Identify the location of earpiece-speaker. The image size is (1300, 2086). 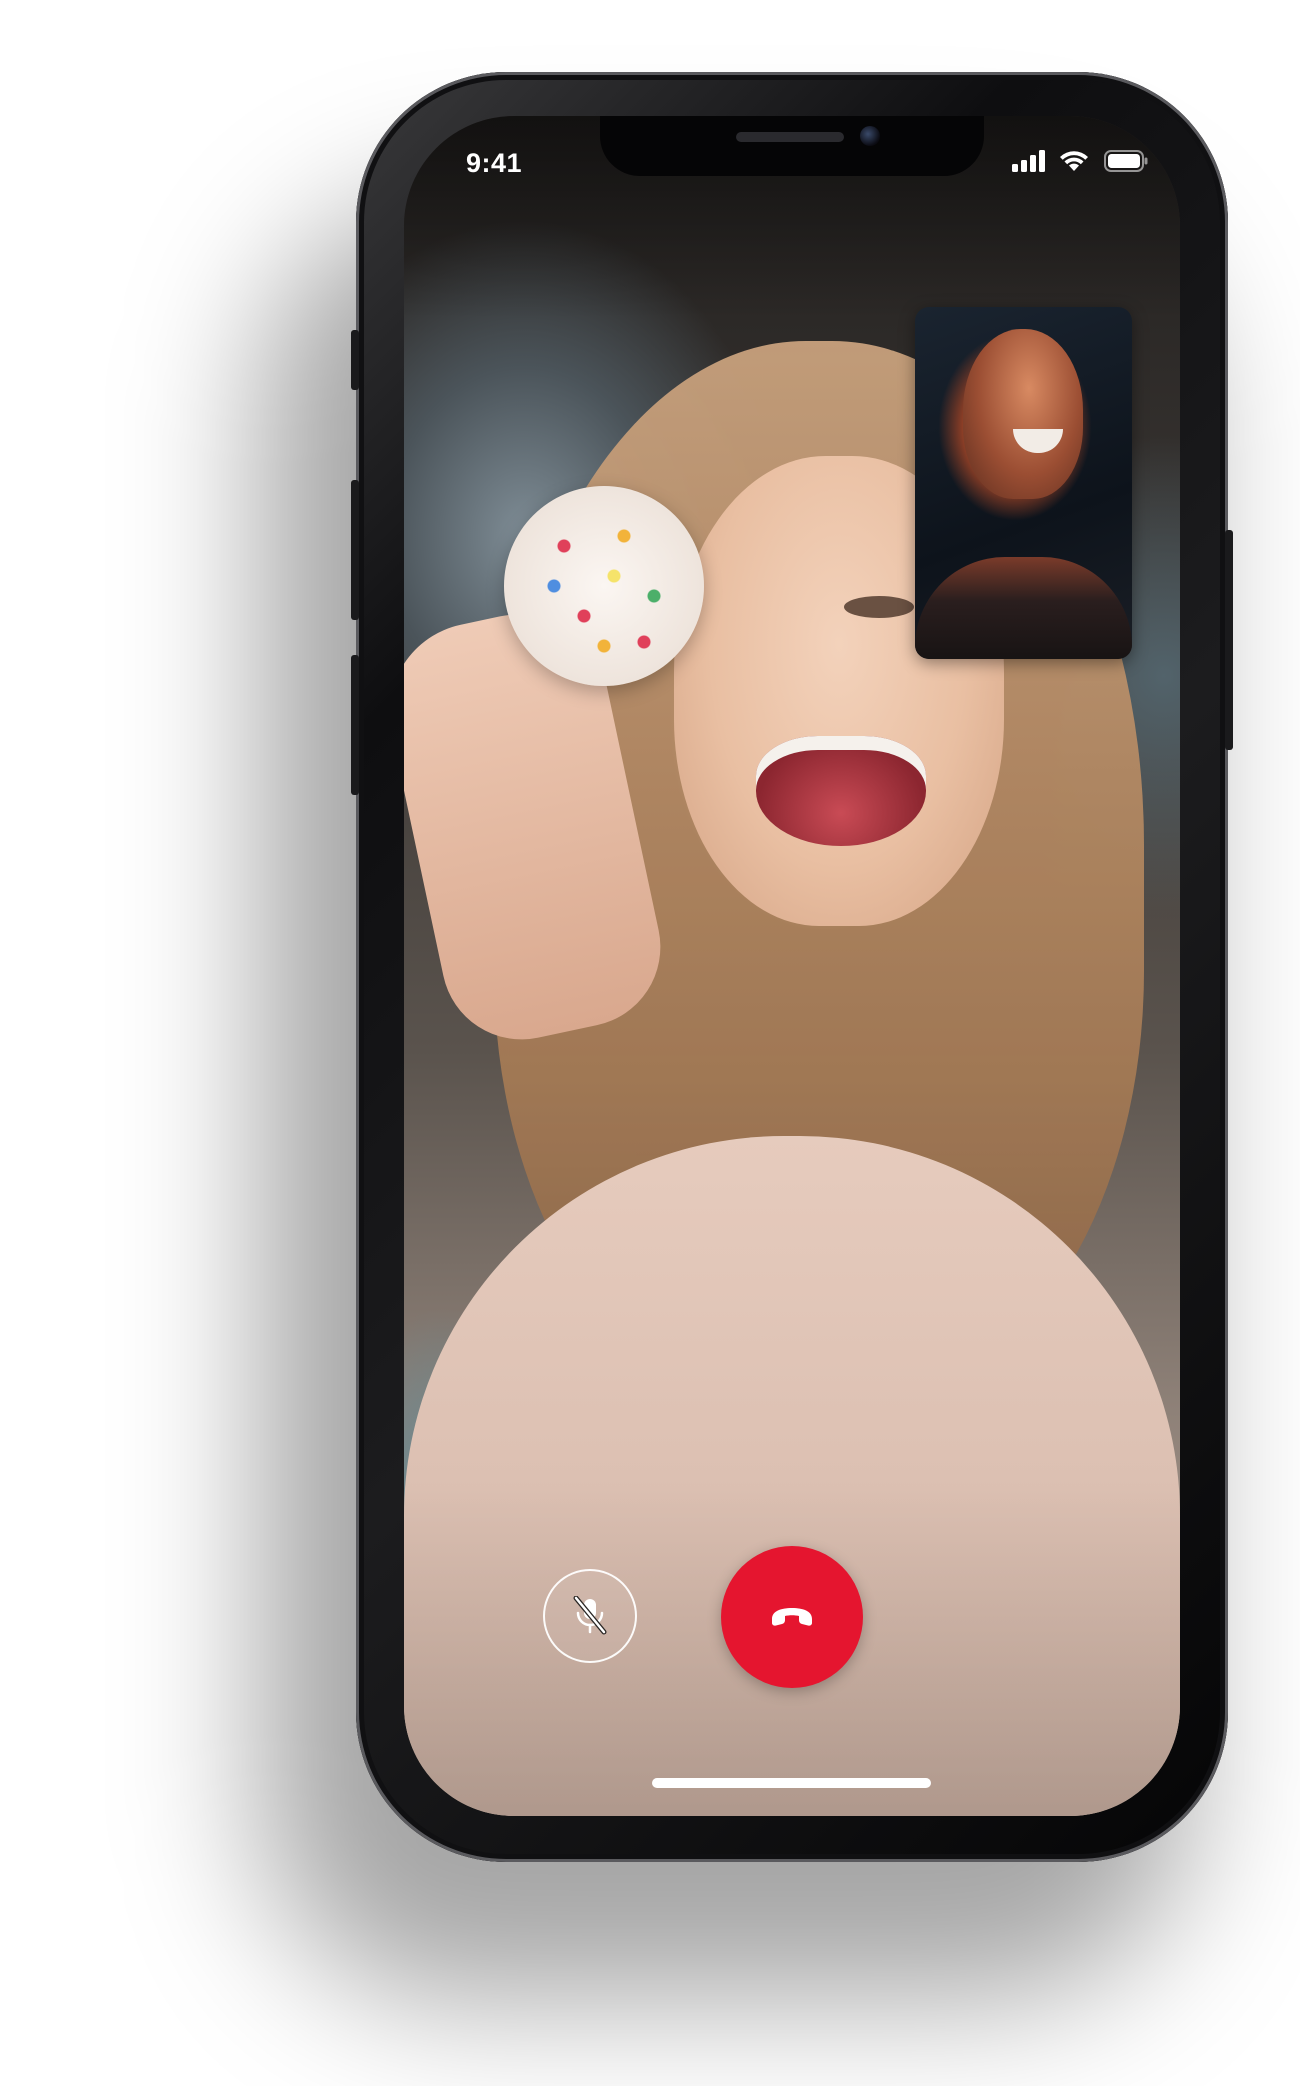
(790, 137).